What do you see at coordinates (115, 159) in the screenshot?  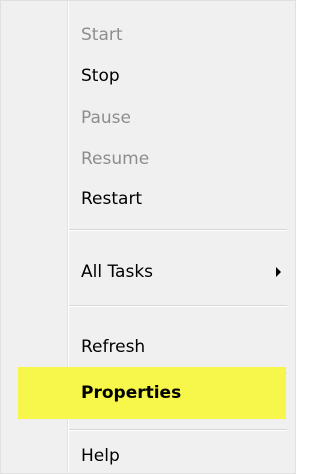 I see `menu-item-label: Resume` at bounding box center [115, 159].